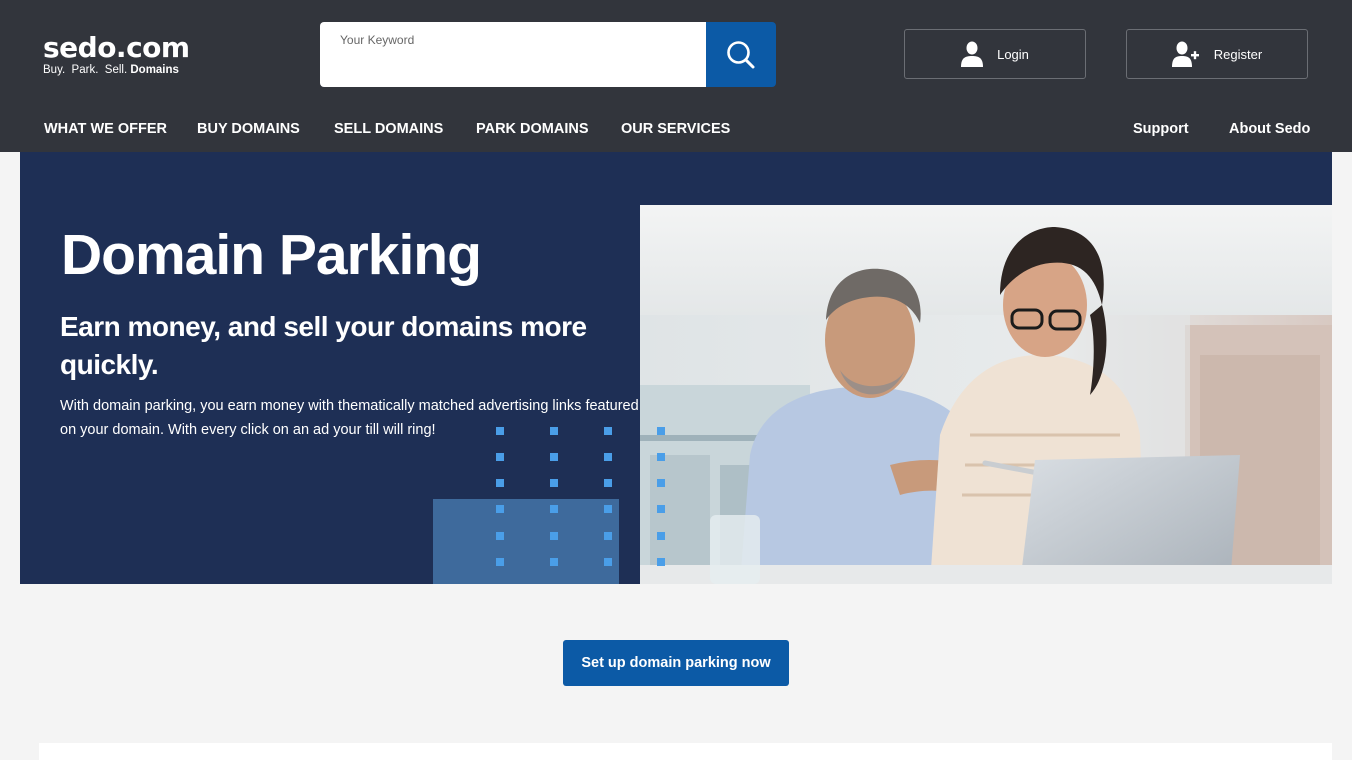  What do you see at coordinates (972, 54) in the screenshot?
I see `user-icon` at bounding box center [972, 54].